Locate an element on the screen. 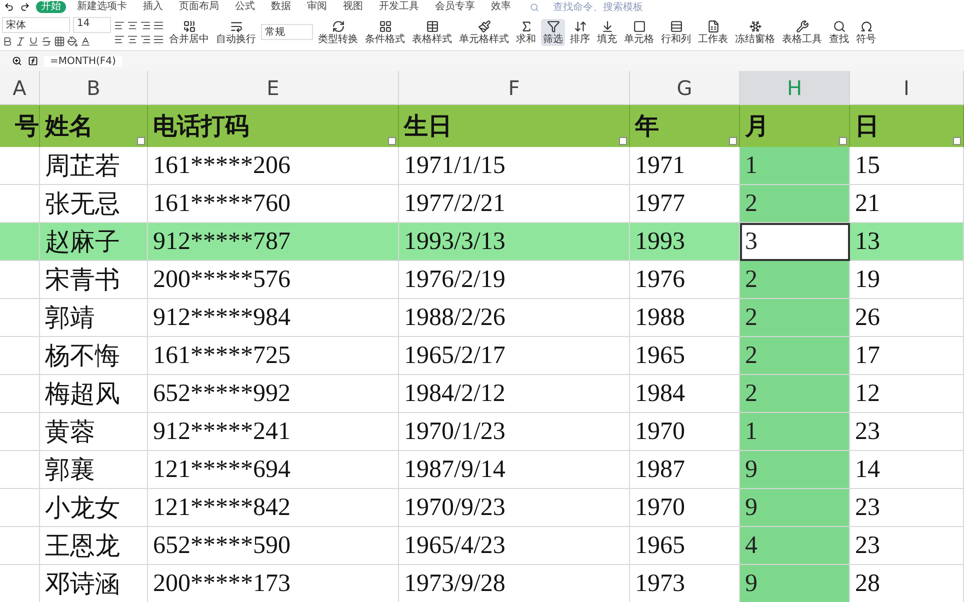  table-cell: 4 is located at coordinates (795, 546).